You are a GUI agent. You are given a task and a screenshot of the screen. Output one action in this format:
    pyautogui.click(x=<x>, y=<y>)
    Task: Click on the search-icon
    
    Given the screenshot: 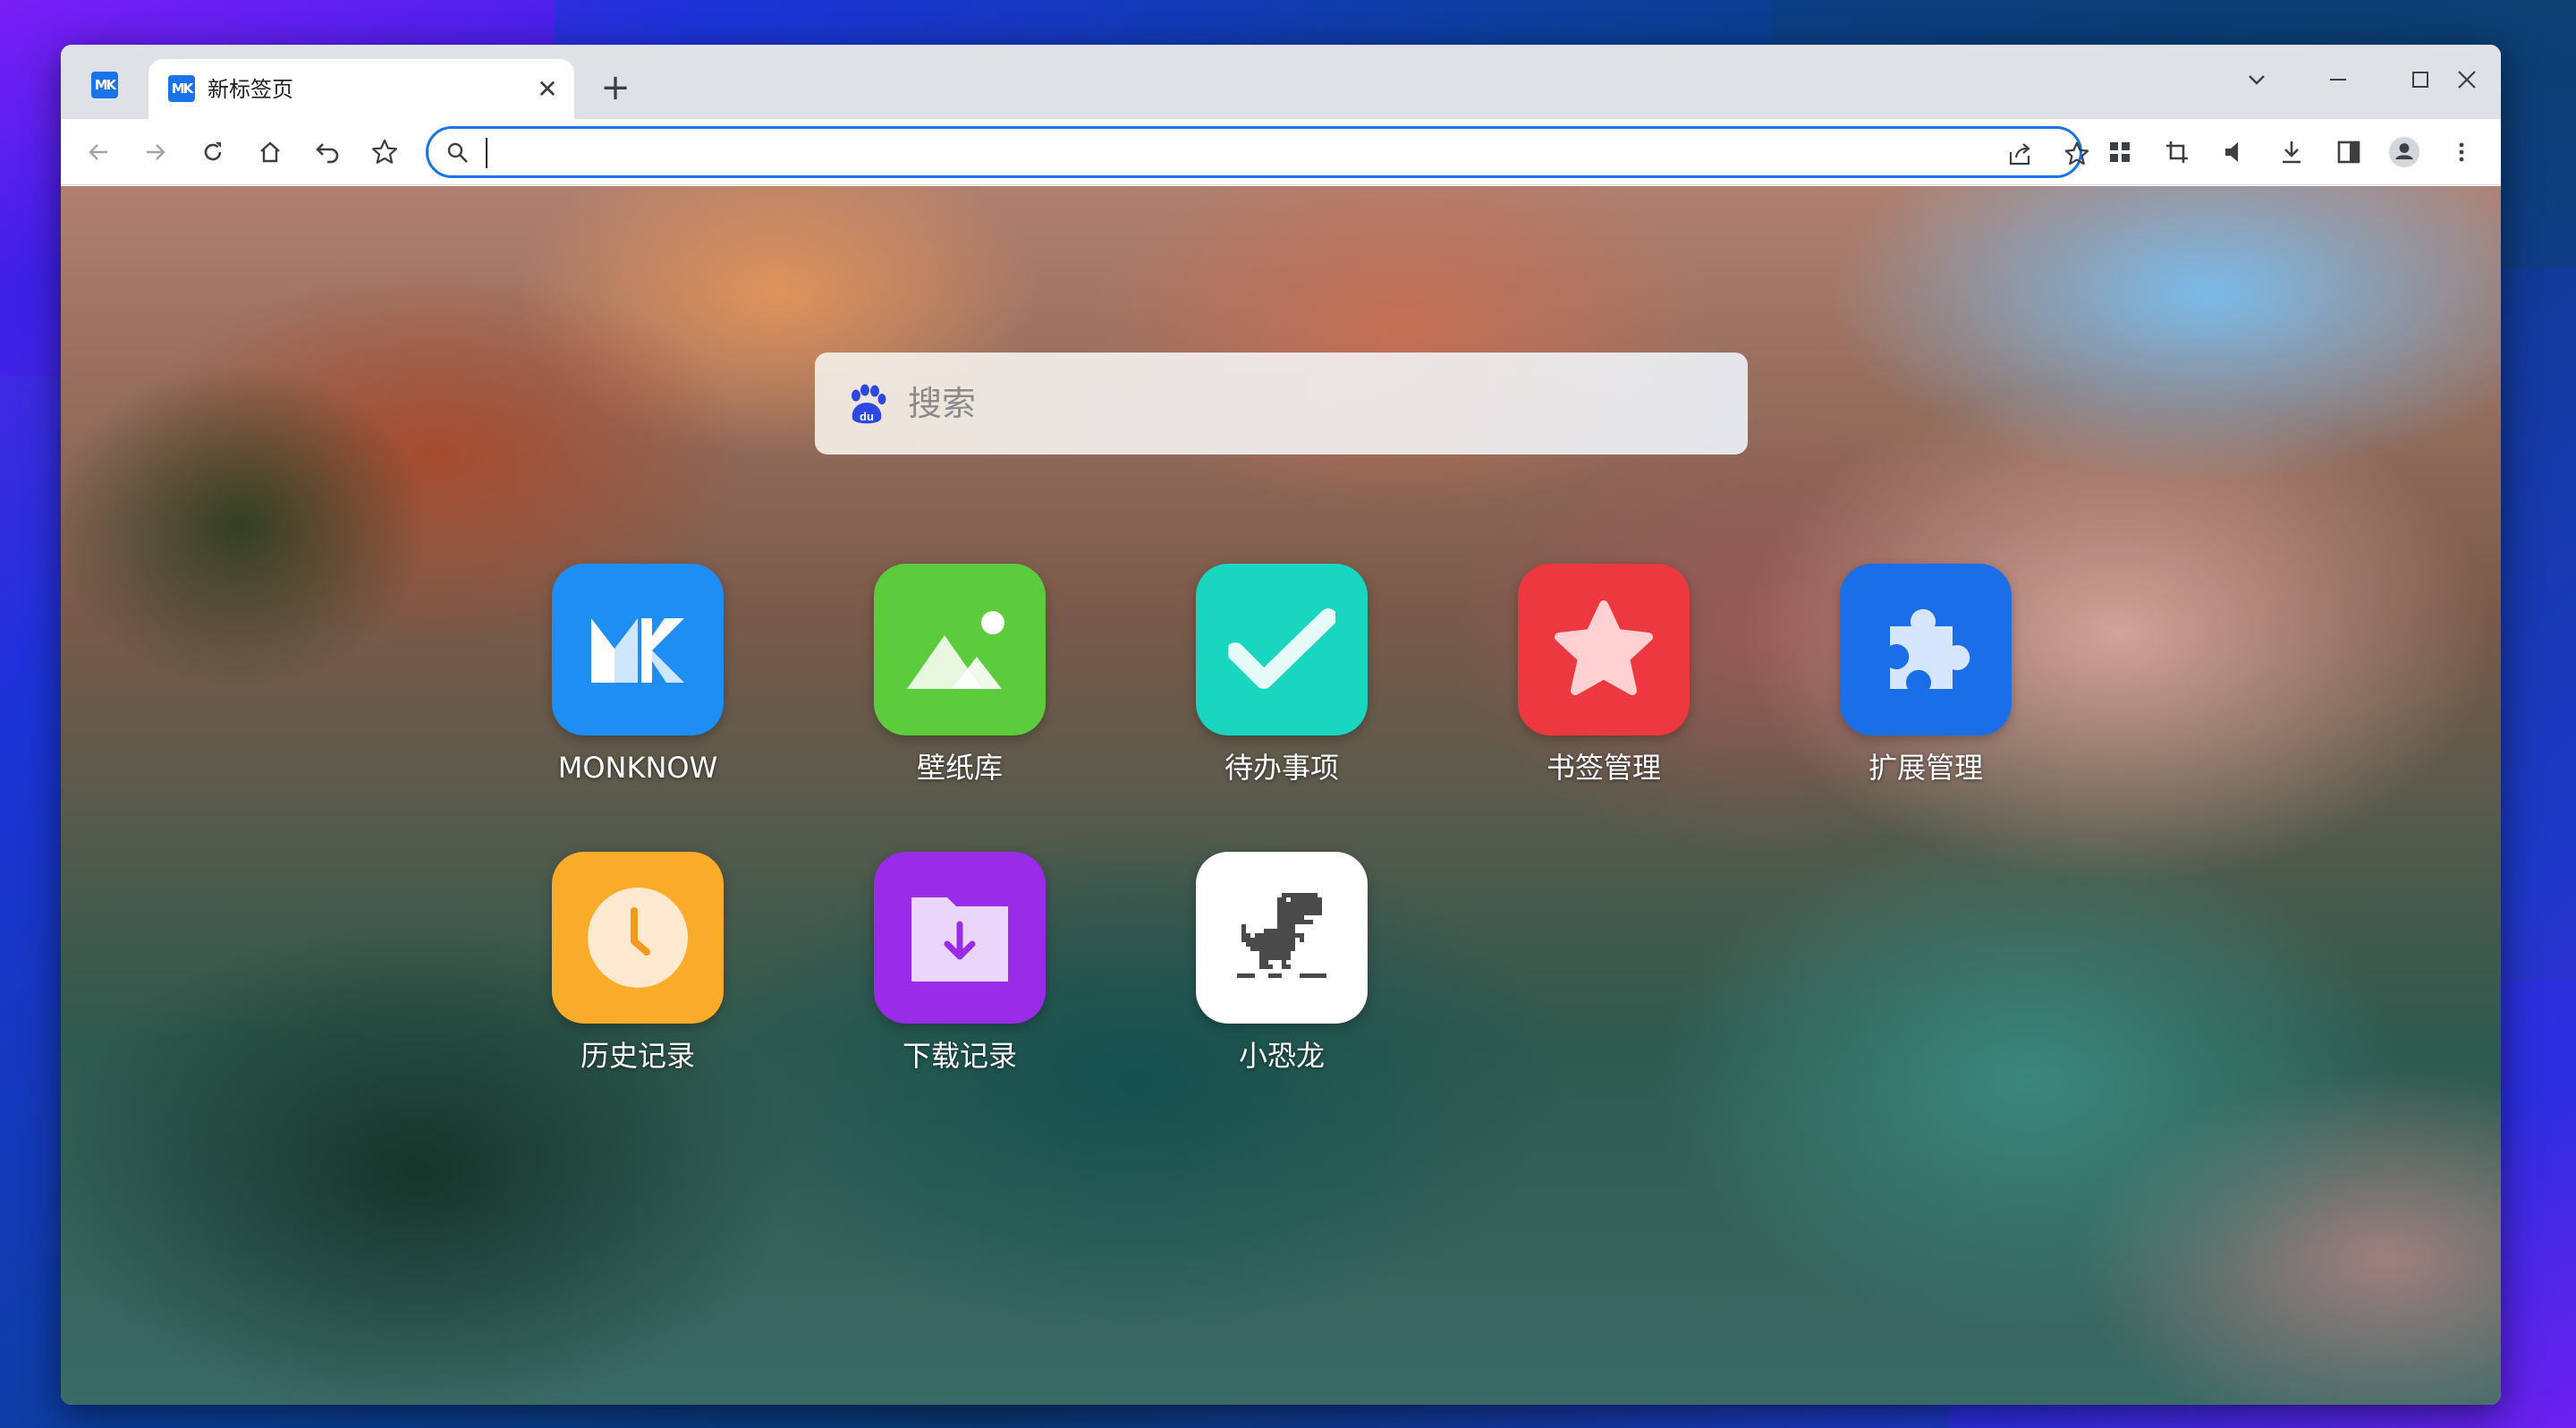 What is the action you would take?
    pyautogui.click(x=457, y=152)
    